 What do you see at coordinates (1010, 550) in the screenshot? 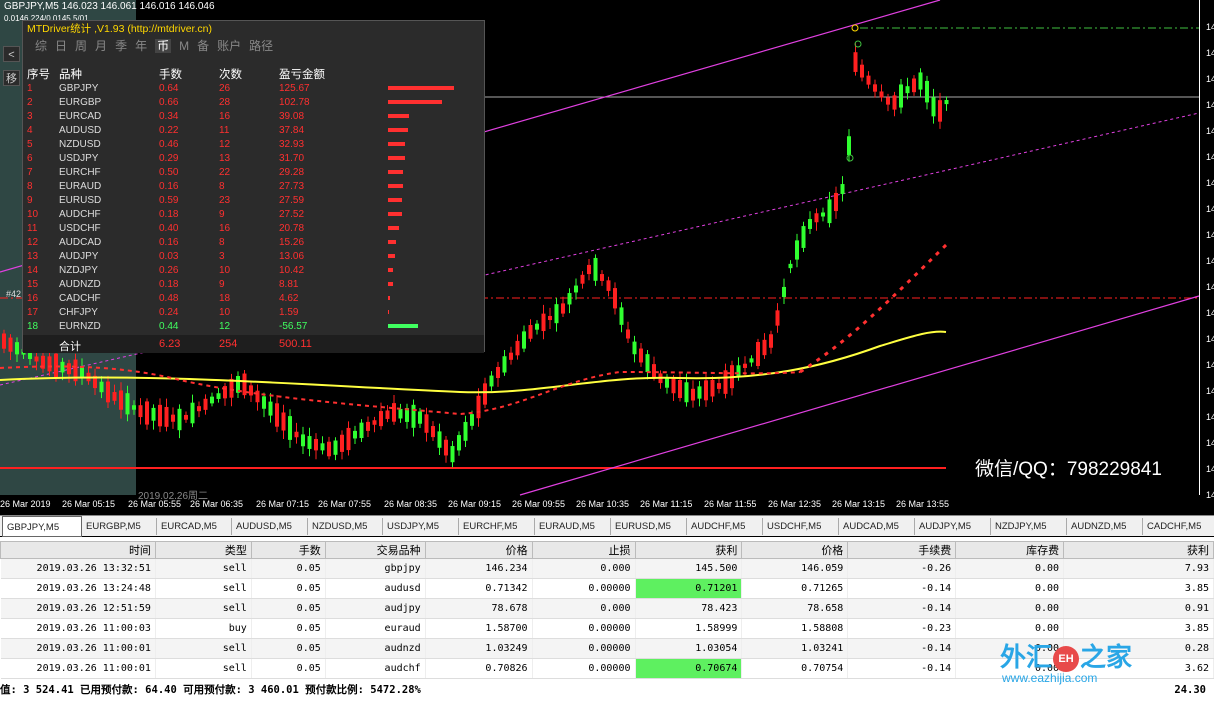
I see `column-header: 库存费` at bounding box center [1010, 550].